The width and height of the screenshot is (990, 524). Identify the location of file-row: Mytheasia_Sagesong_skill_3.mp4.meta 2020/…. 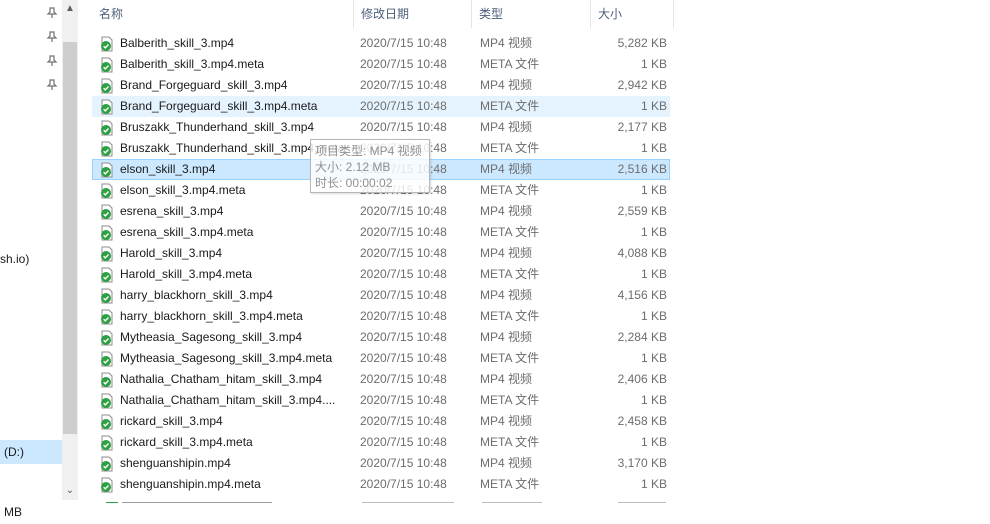
(381, 358).